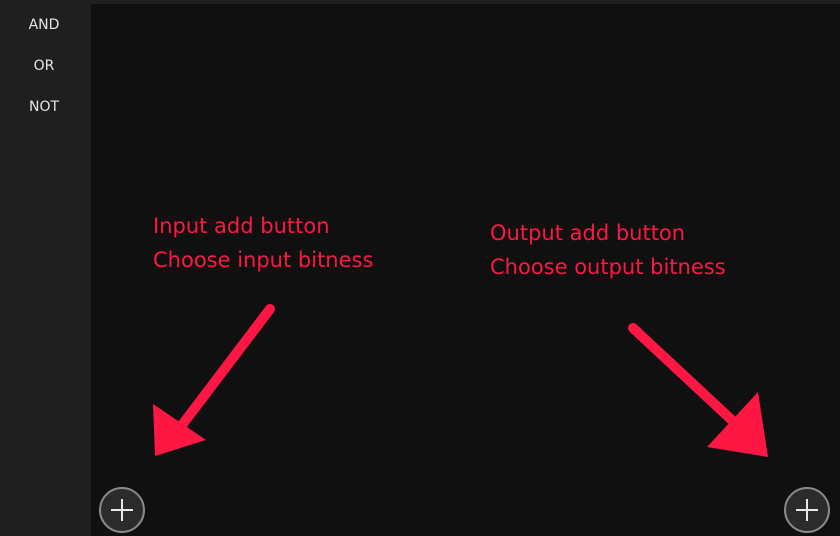  Describe the element at coordinates (588, 233) in the screenshot. I see `output-annotation-line-1: Output add button` at that location.